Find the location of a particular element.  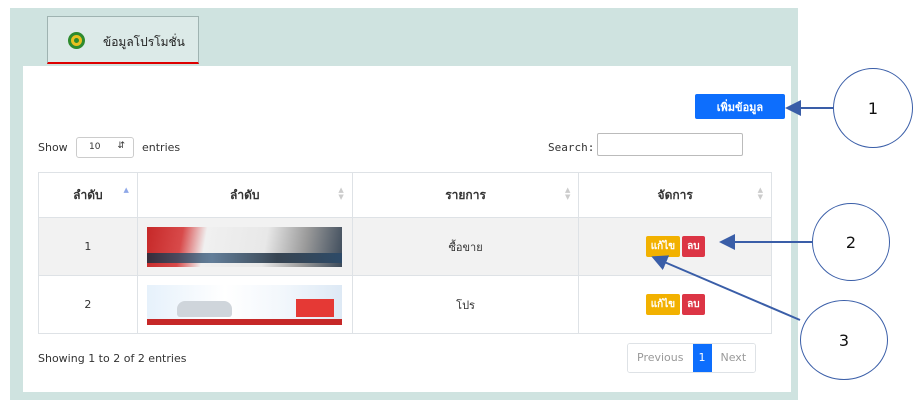

callout-3: 3 is located at coordinates (844, 340).